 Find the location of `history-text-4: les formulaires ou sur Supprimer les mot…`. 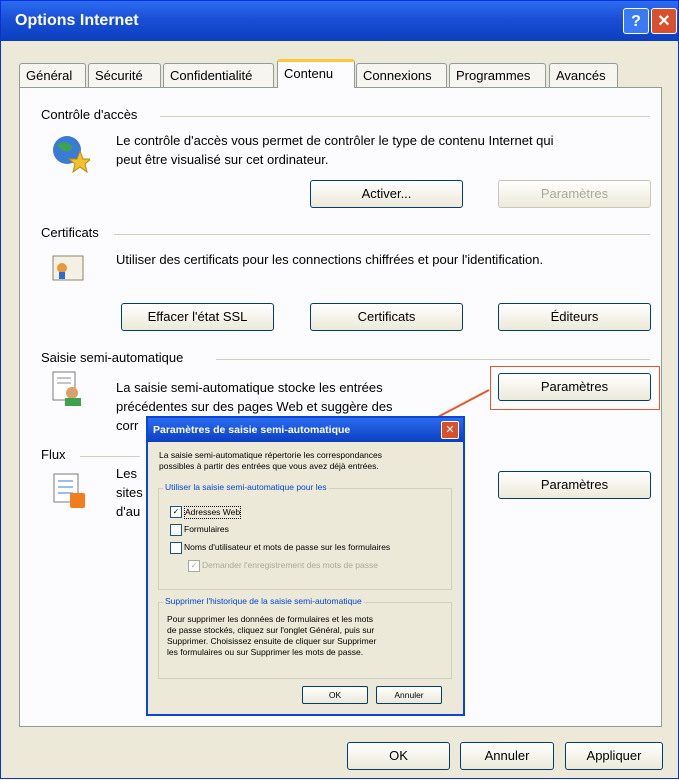

history-text-4: les formulaires ou sur Supprimer les mot… is located at coordinates (265, 652).